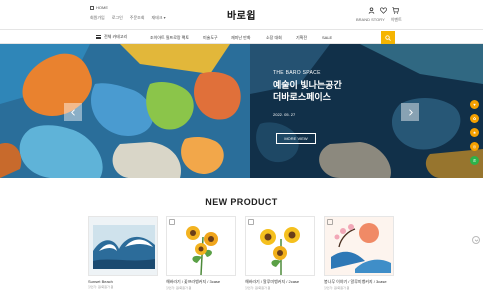 This screenshot has width=483, height=297. I want to click on phone-icon: ✆, so click(474, 160).